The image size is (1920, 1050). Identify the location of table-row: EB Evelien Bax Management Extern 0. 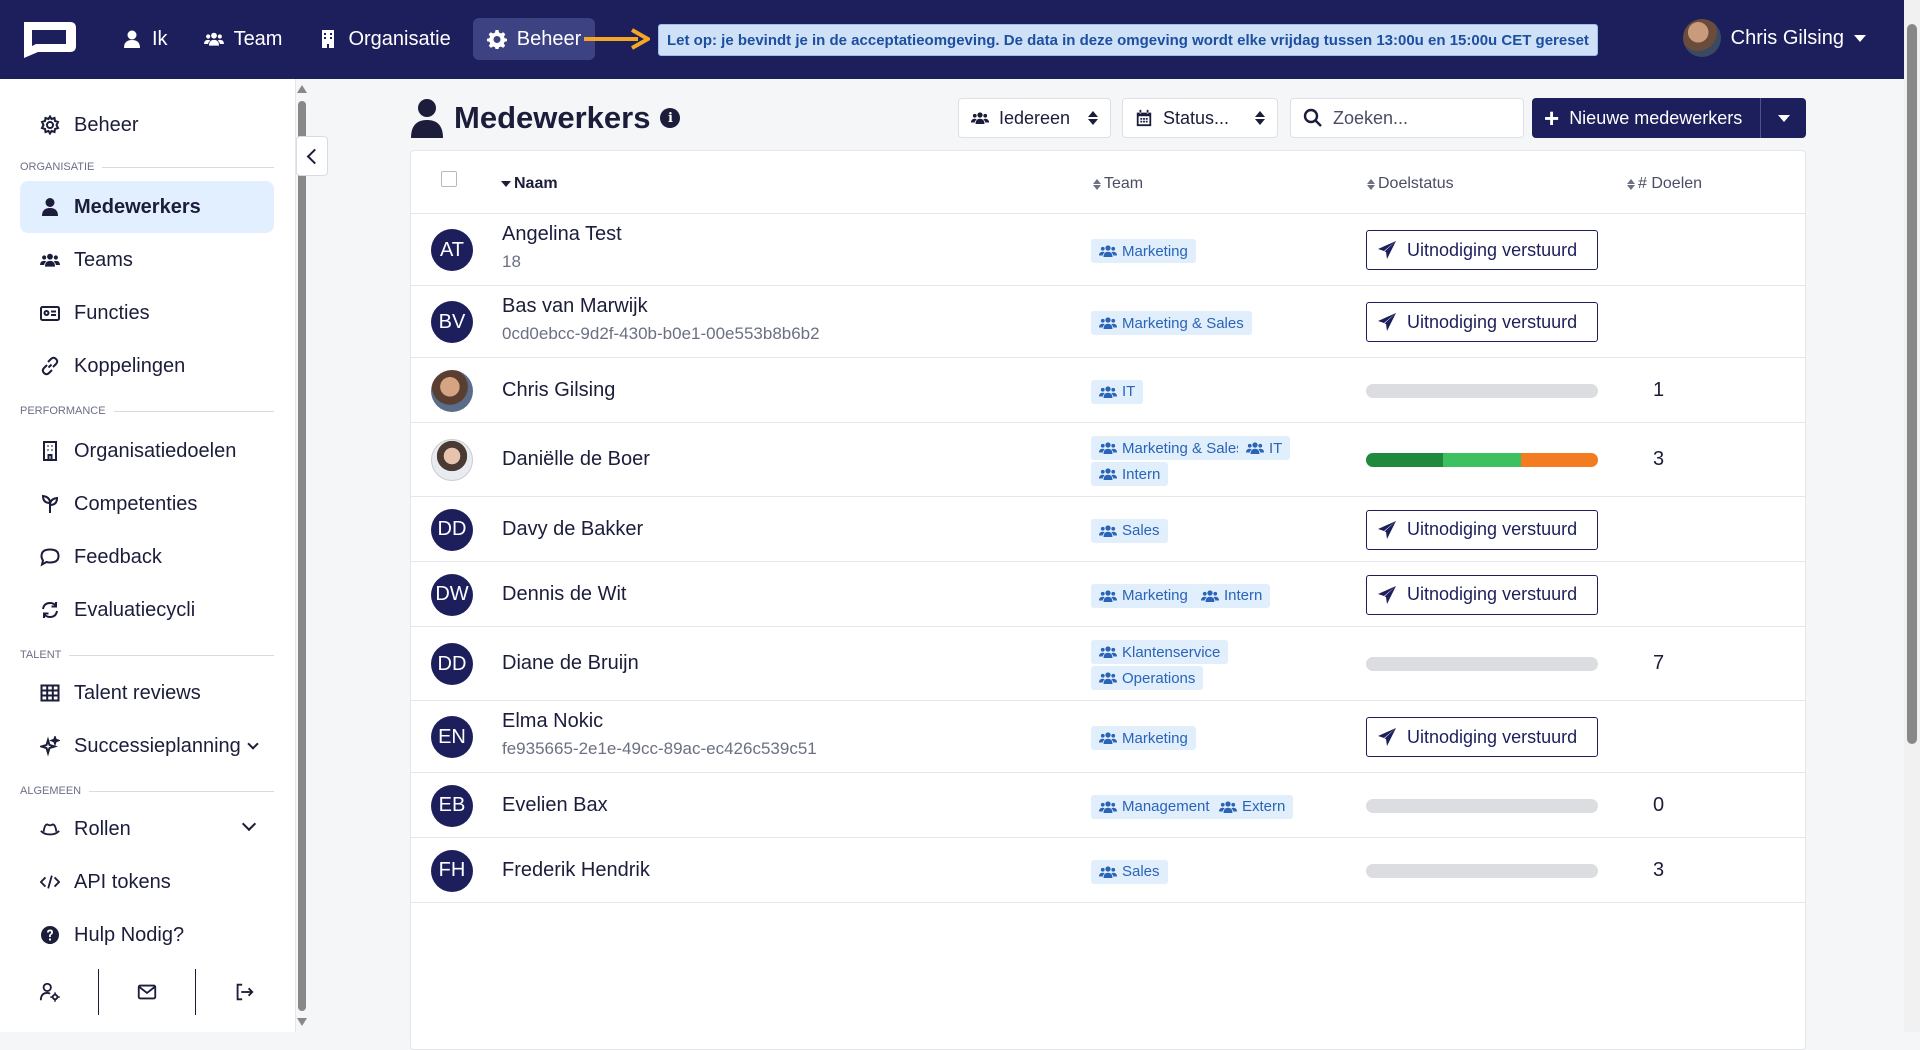
(1108, 805).